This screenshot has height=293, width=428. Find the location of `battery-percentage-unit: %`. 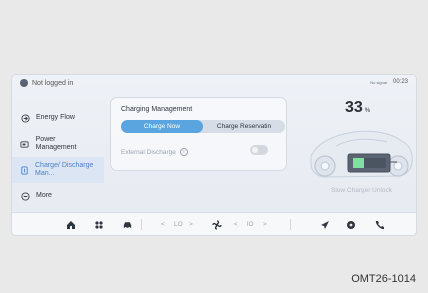

battery-percentage-unit: % is located at coordinates (367, 111).